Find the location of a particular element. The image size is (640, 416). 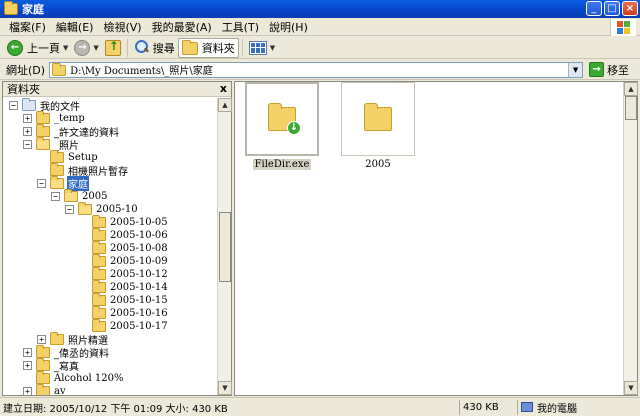

tree-item: − 家庭 is located at coordinates (63, 183).